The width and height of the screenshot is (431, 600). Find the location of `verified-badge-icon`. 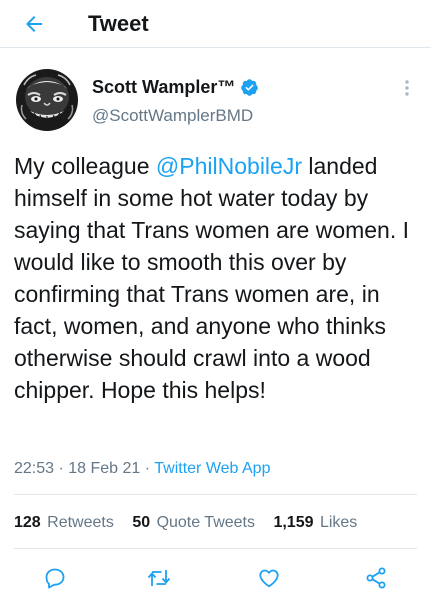

verified-badge-icon is located at coordinates (250, 87).